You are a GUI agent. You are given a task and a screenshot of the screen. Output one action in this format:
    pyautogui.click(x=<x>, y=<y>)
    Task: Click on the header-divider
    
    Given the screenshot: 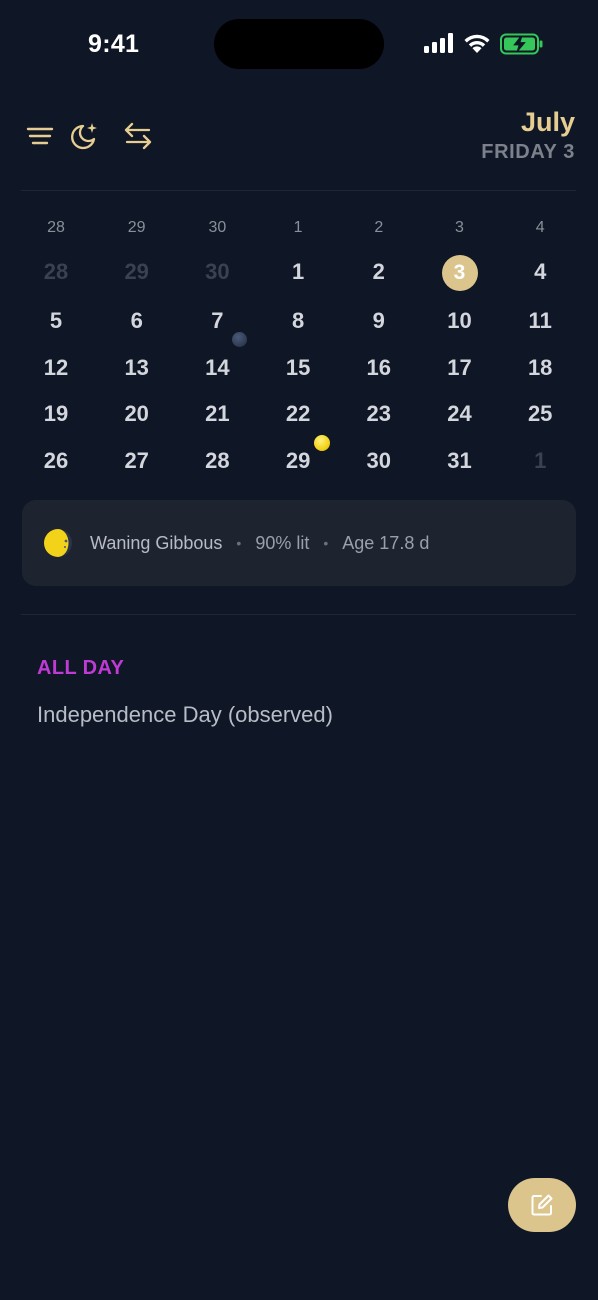 What is the action you would take?
    pyautogui.click(x=298, y=190)
    